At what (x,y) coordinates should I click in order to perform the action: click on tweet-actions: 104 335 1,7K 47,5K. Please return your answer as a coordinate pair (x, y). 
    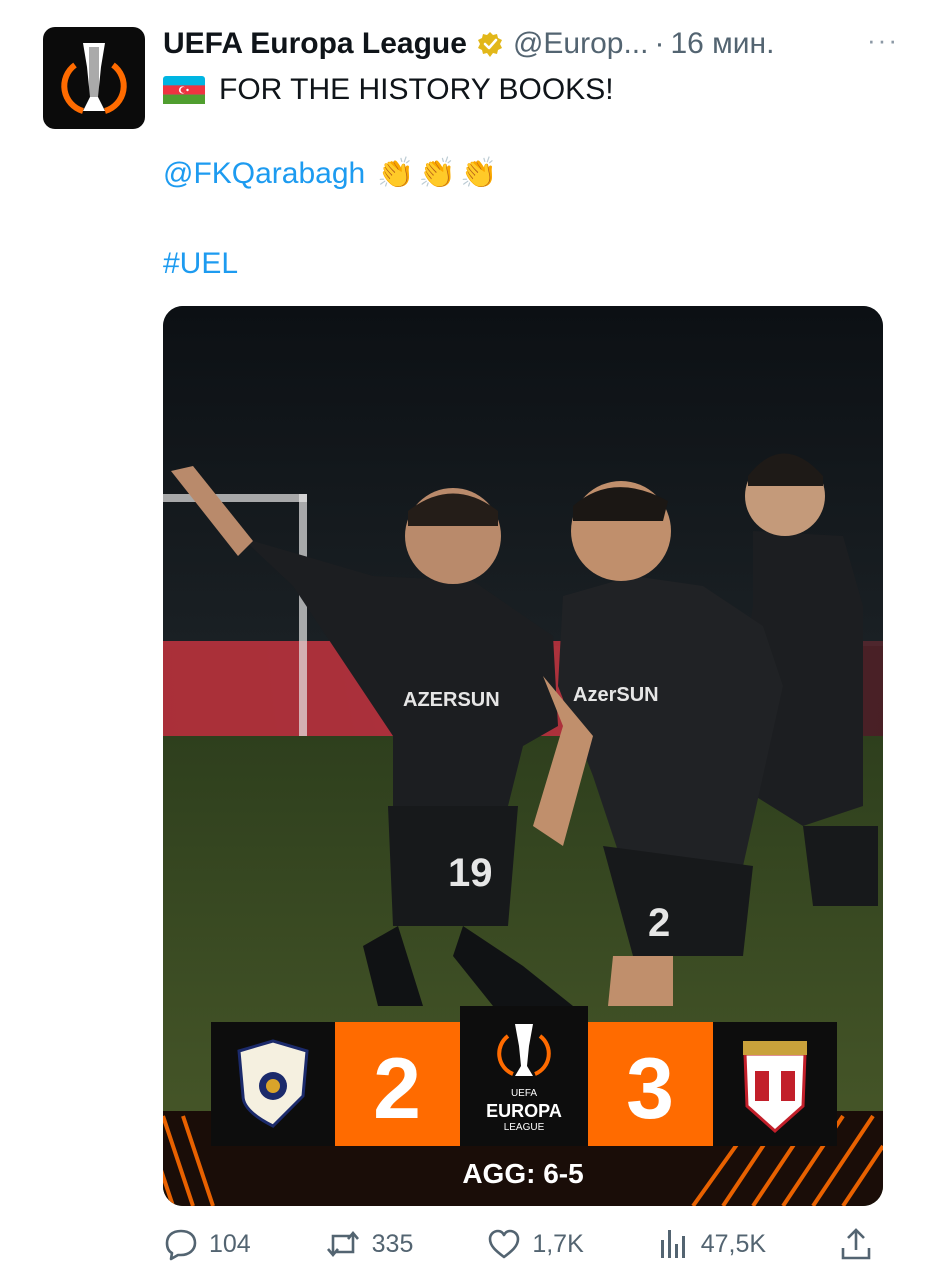
    Looking at the image, I should click on (523, 1244).